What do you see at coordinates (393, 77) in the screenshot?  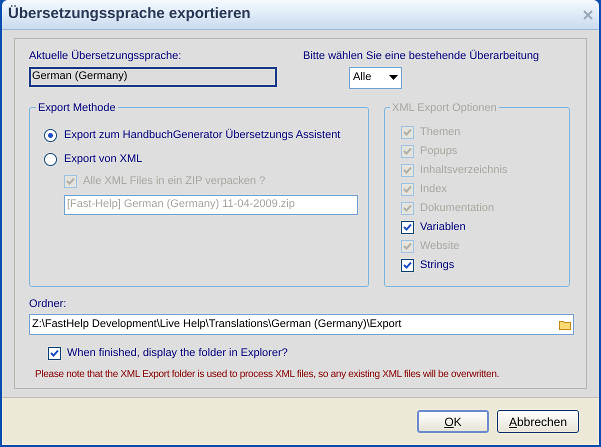 I see `dropdown-arrow-icon` at bounding box center [393, 77].